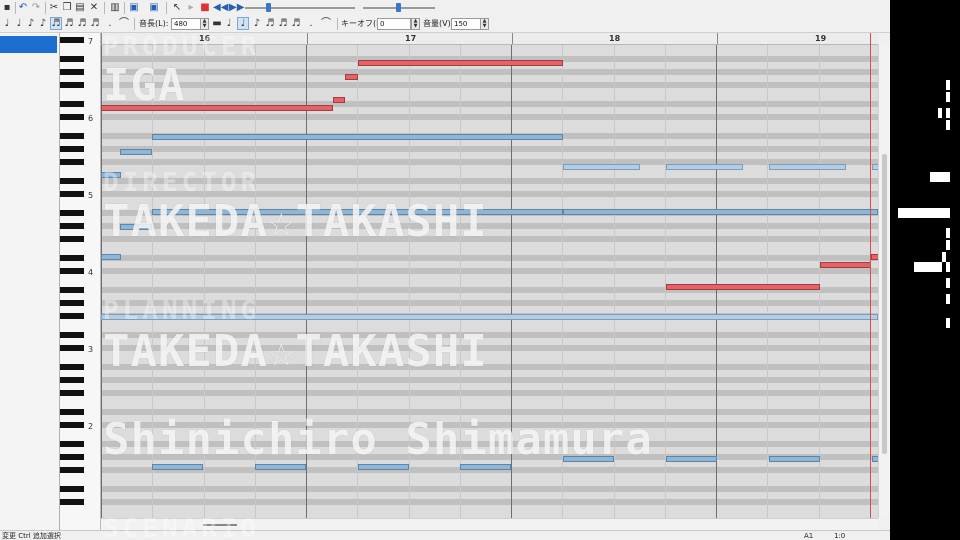  Describe the element at coordinates (466, 24) in the screenshot. I see `volume-input: 150` at that location.